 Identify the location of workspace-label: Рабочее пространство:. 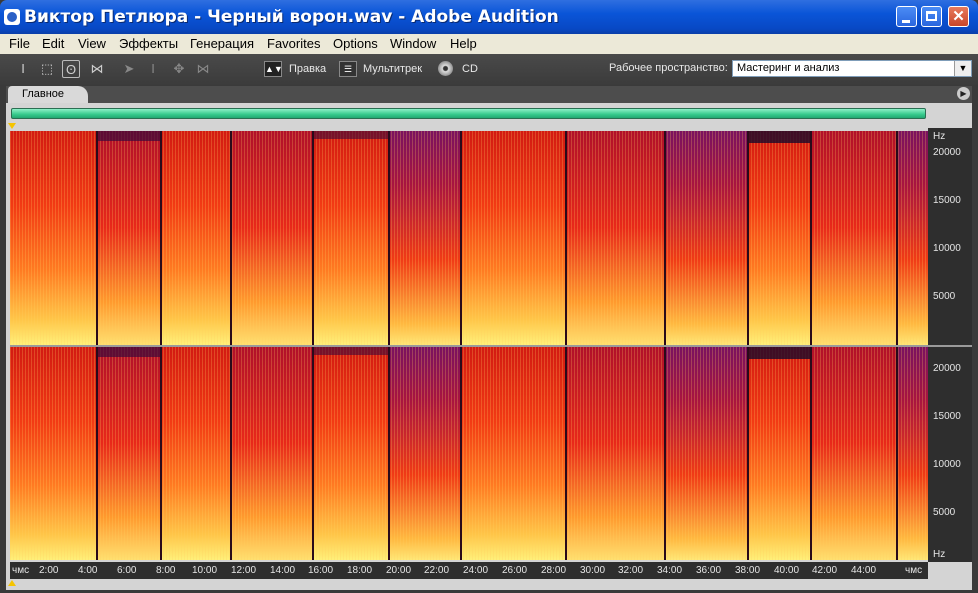
(668, 68).